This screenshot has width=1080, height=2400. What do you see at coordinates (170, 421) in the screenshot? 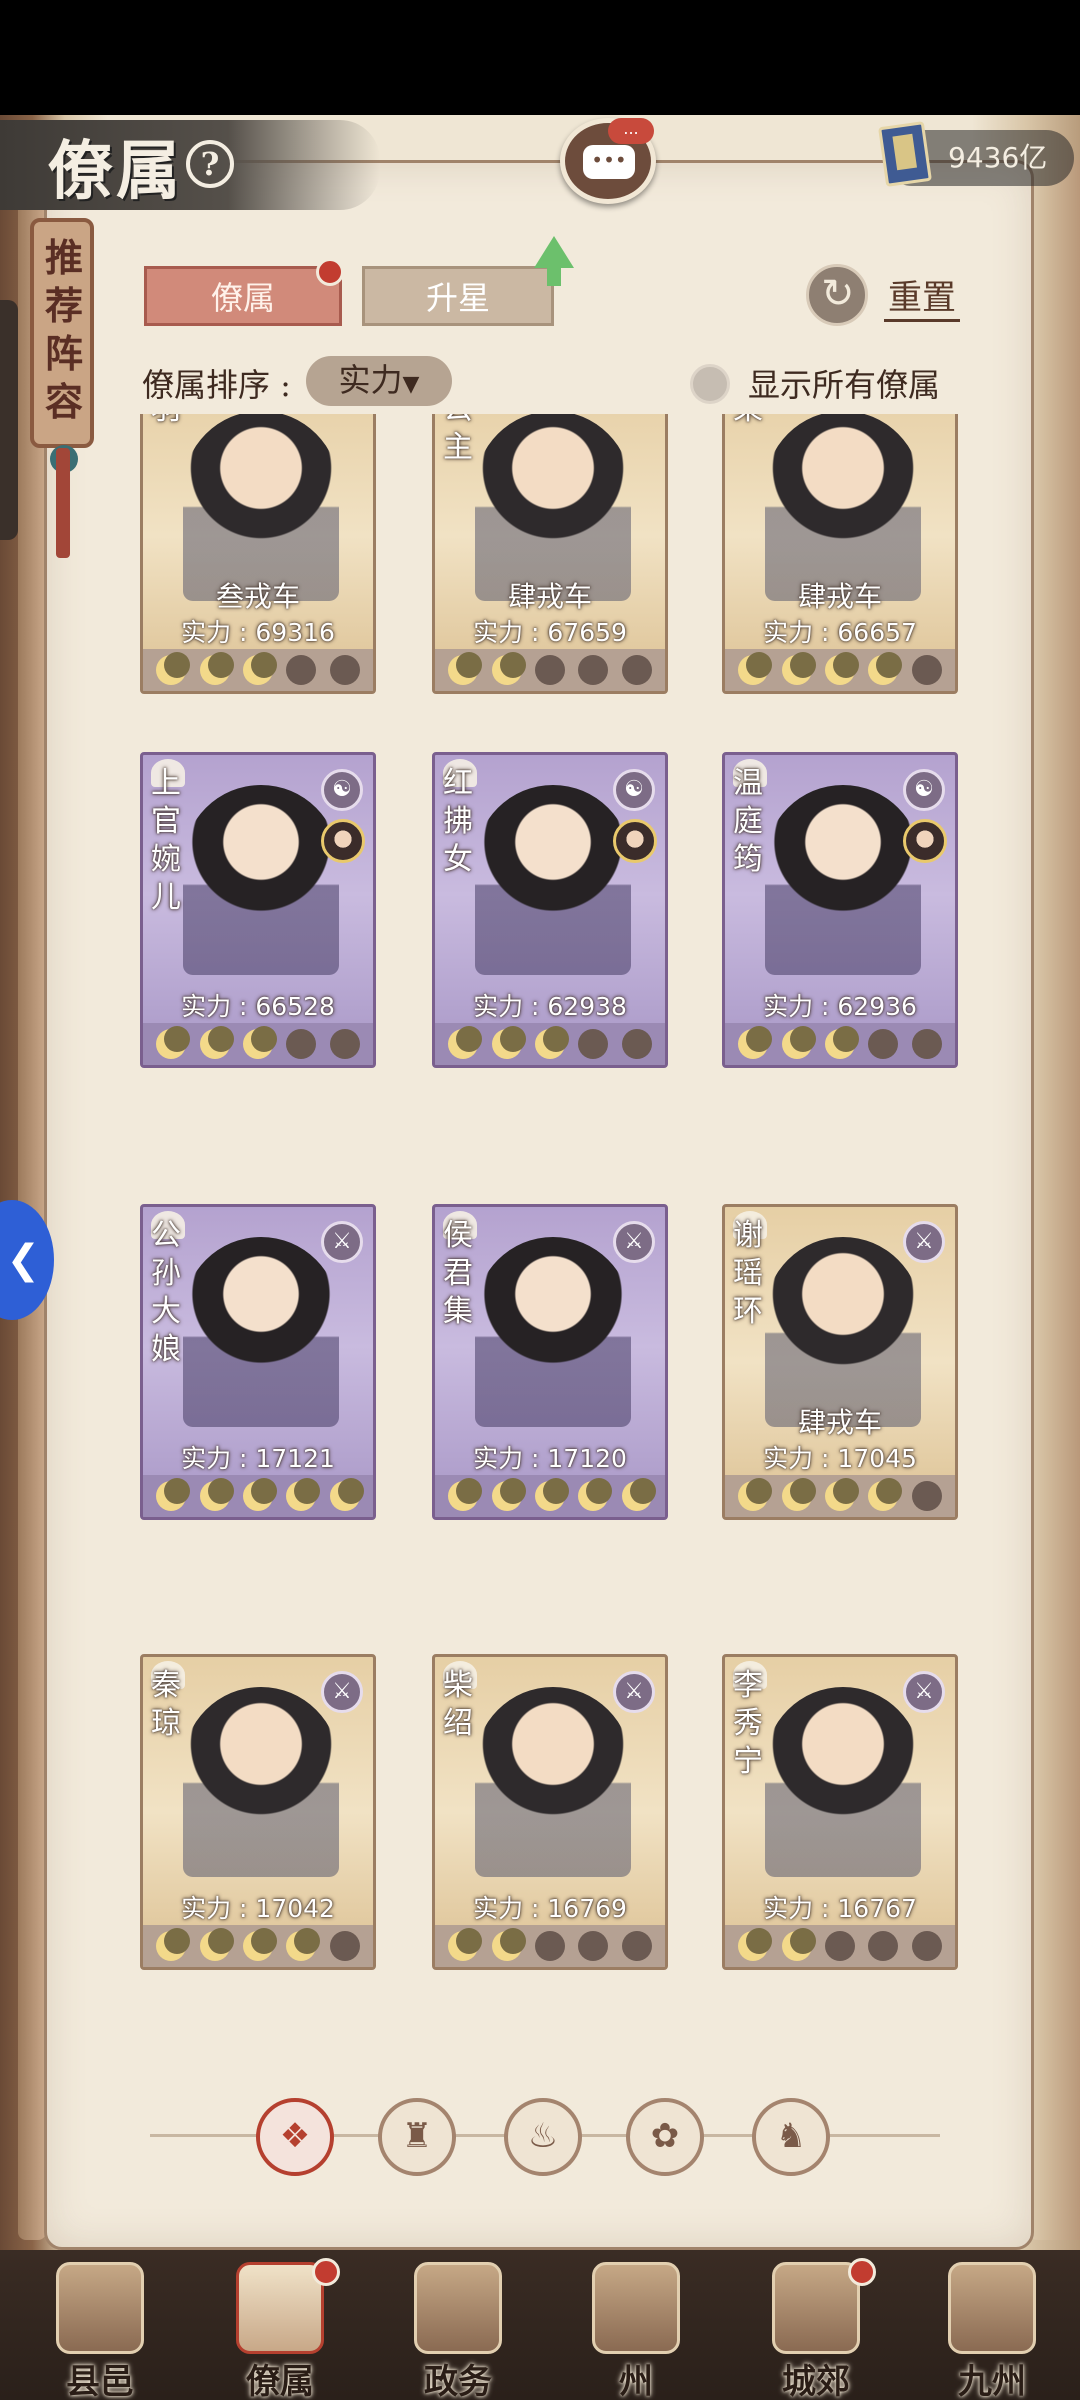
I see `character-name: 羽` at bounding box center [170, 421].